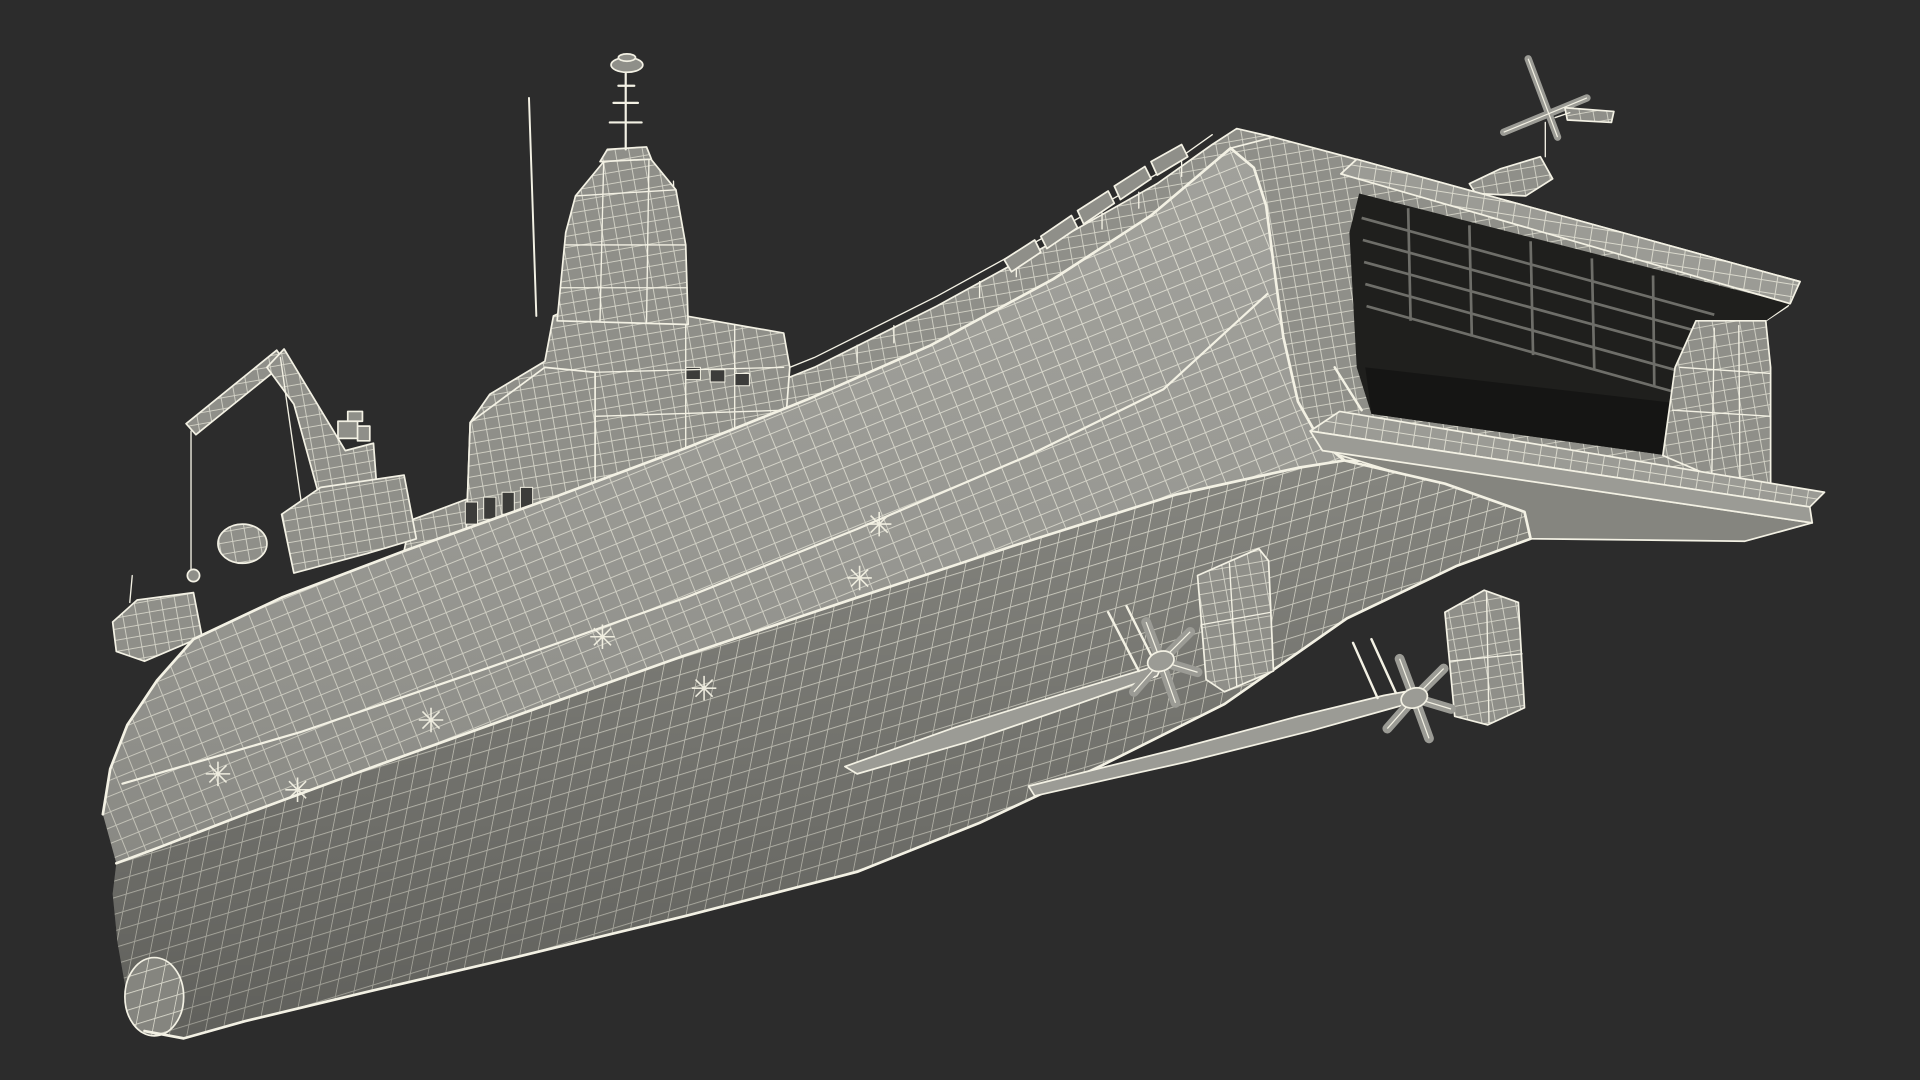 Image resolution: width=1920 pixels, height=1080 pixels. I want to click on crane-hook, so click(193, 575).